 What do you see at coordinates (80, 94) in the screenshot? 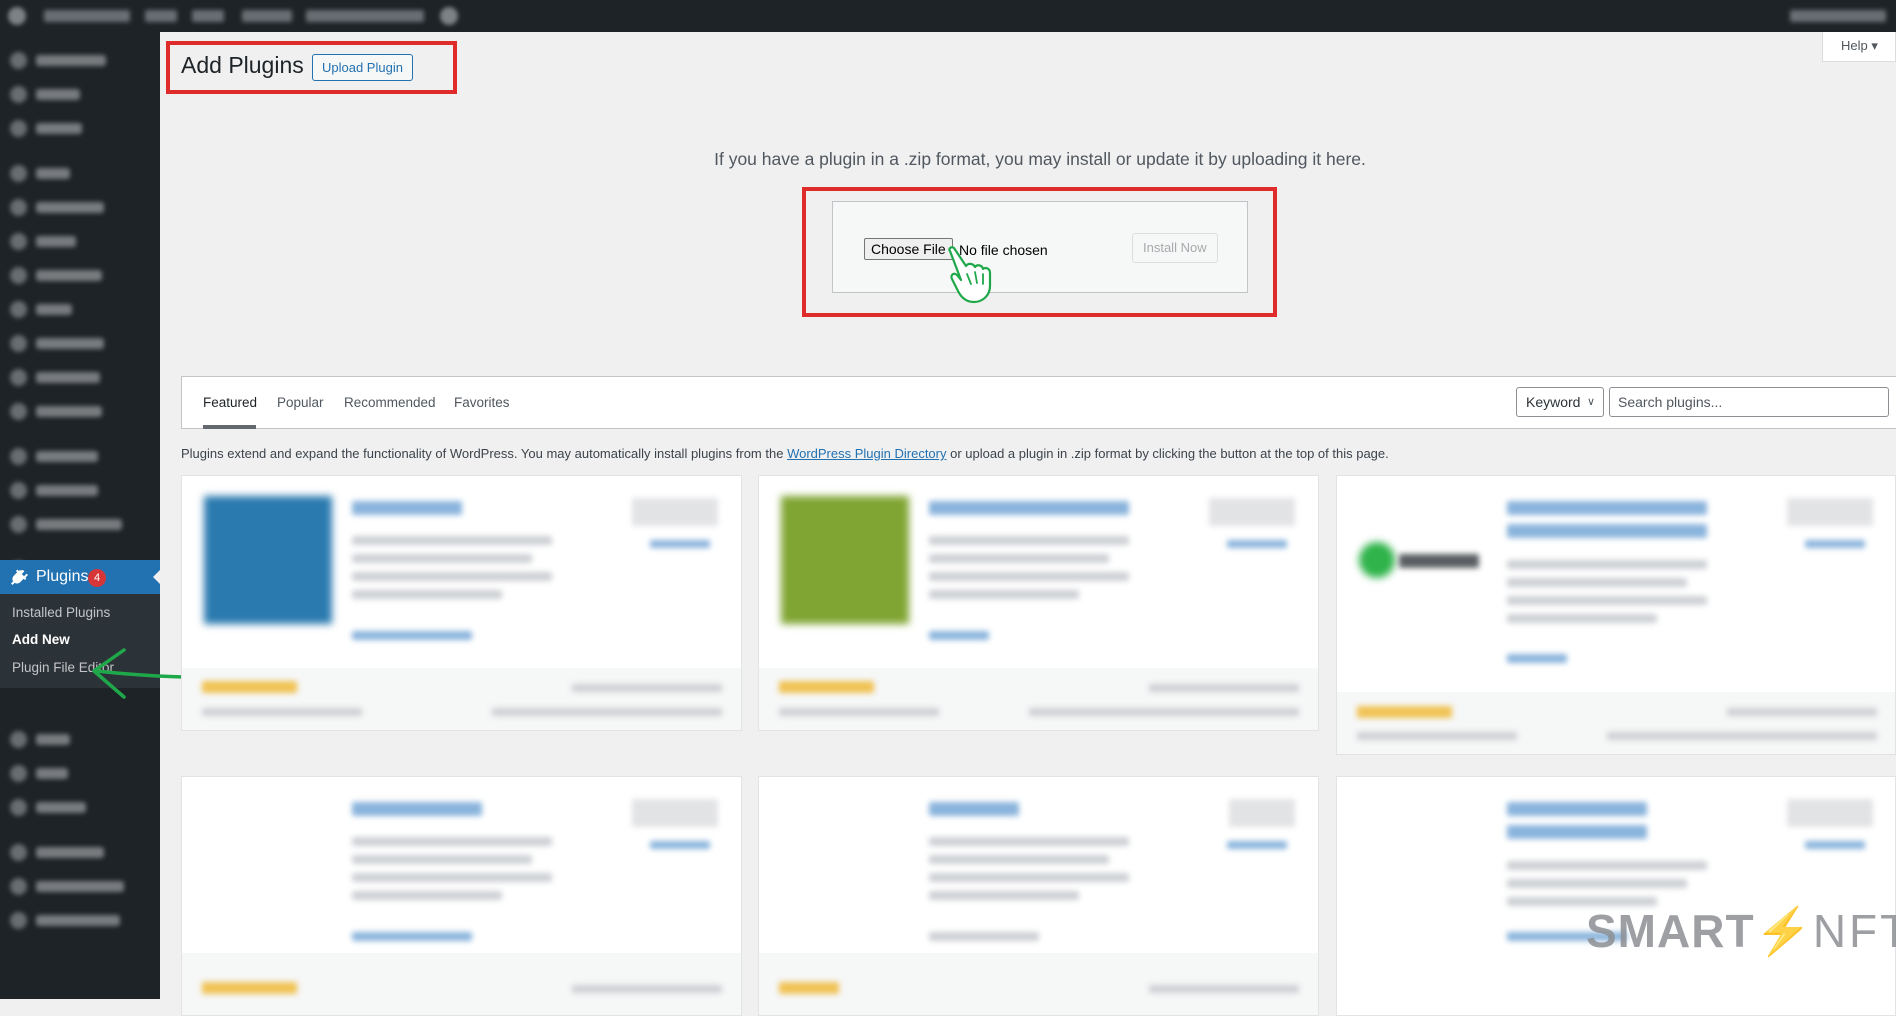
I see `sidebar-item-site-kit` at bounding box center [80, 94].